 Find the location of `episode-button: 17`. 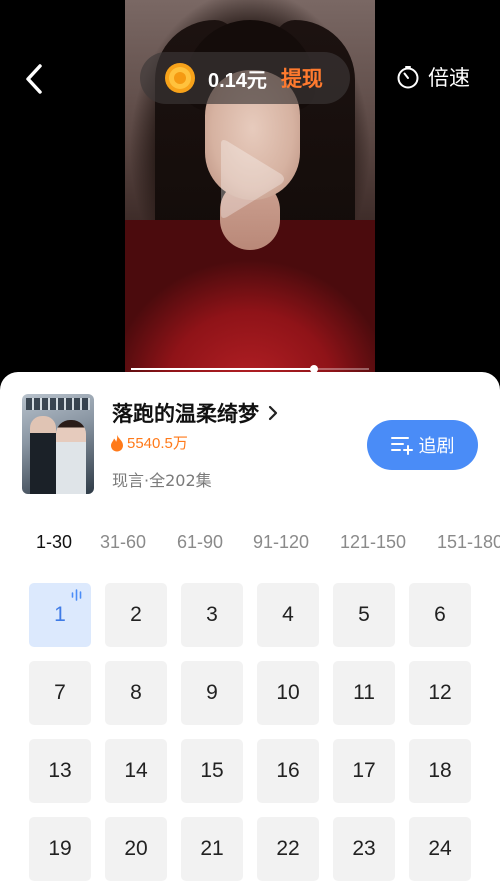

episode-button: 17 is located at coordinates (364, 771).